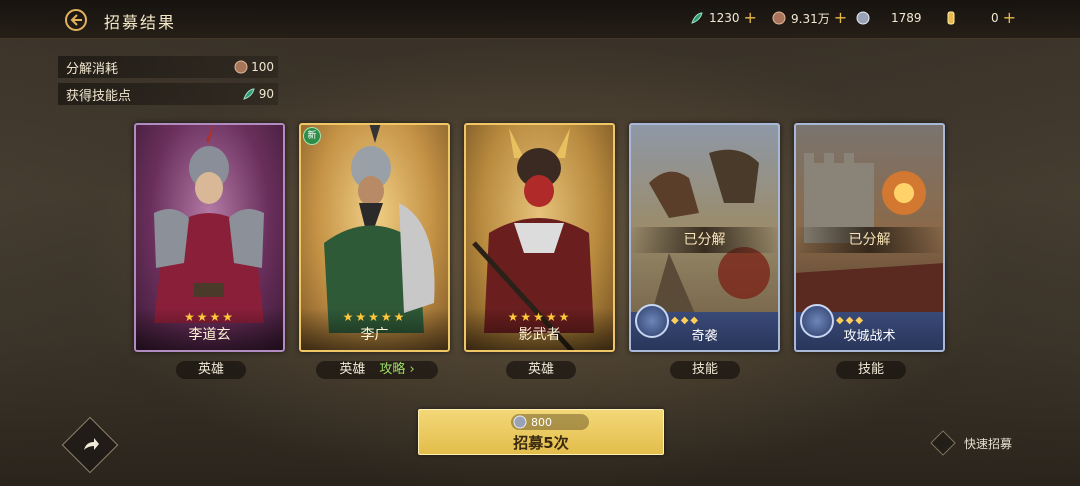 This screenshot has height=486, width=1080. I want to click on recruit-label: 招募5次, so click(541, 443).